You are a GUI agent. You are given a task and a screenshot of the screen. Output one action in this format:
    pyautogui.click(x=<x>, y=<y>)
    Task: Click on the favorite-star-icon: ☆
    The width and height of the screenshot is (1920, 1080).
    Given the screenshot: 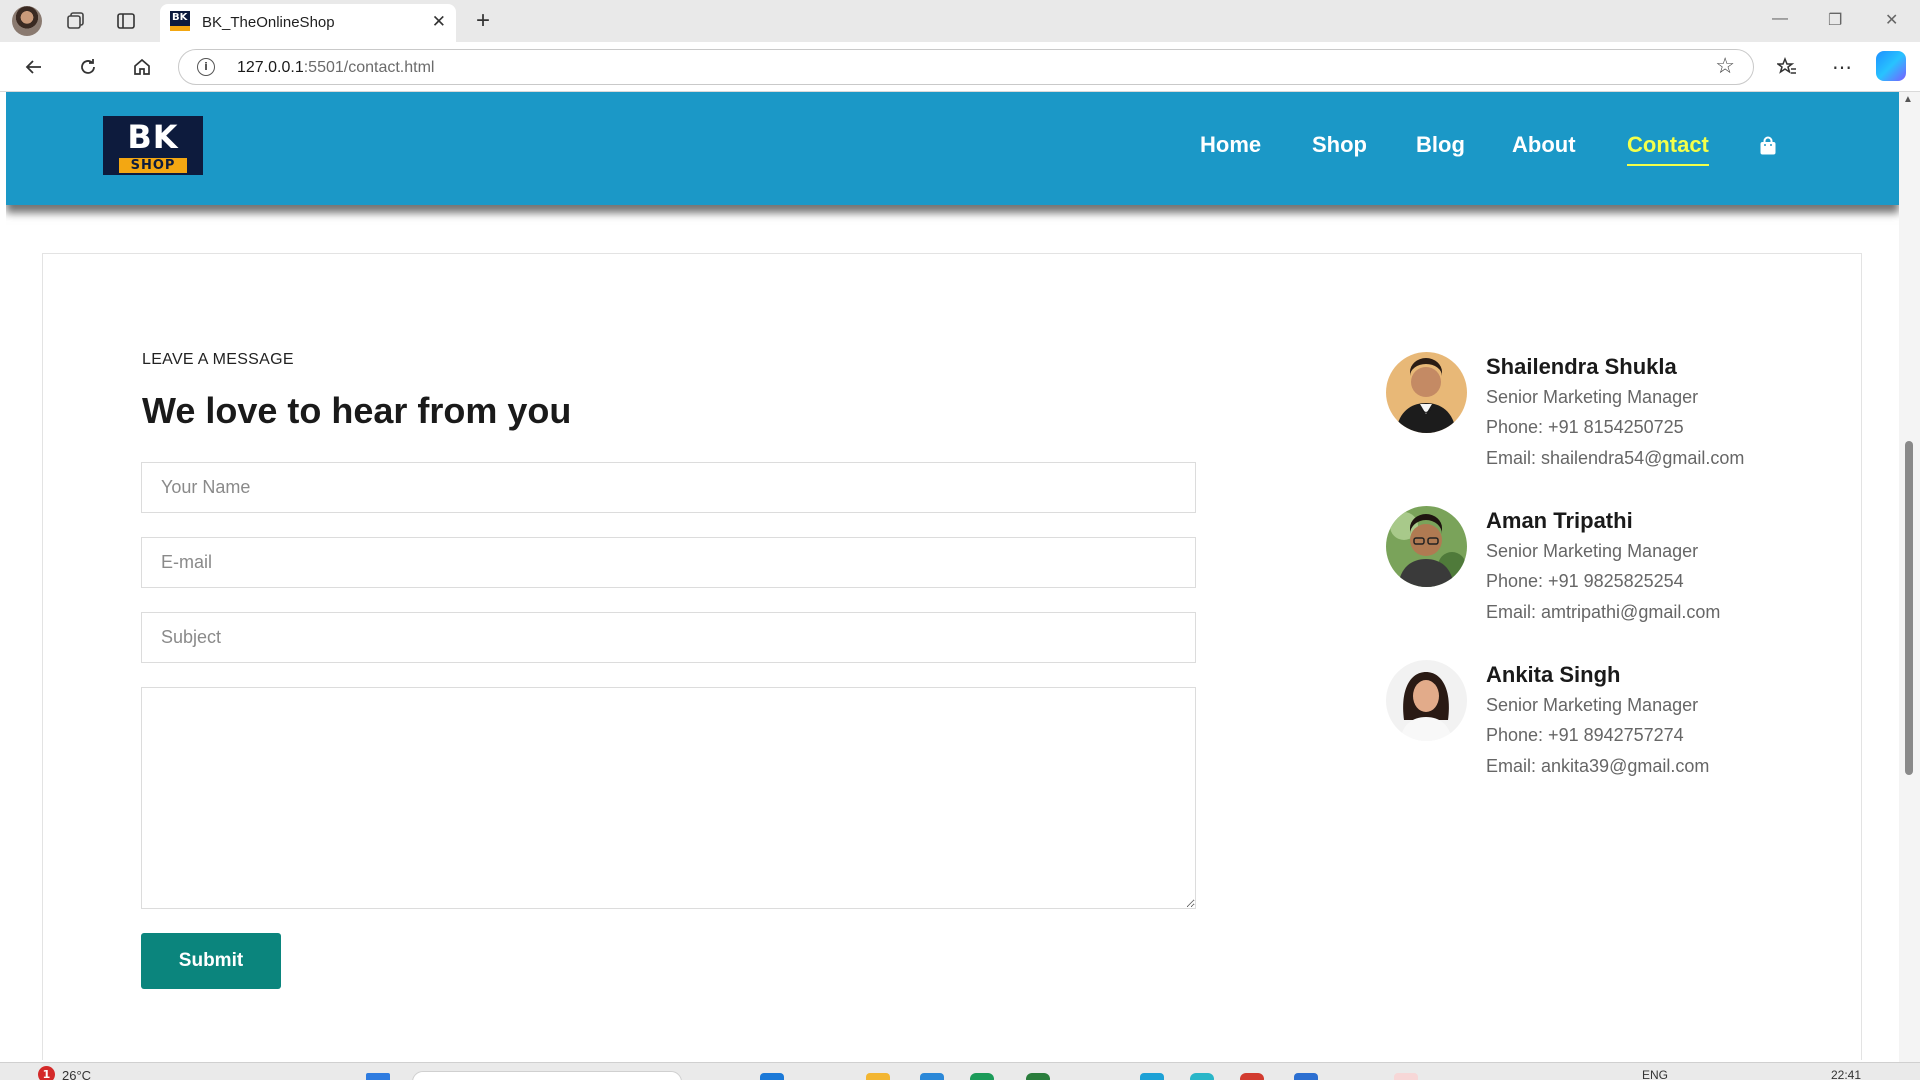 What is the action you would take?
    pyautogui.click(x=1725, y=66)
    